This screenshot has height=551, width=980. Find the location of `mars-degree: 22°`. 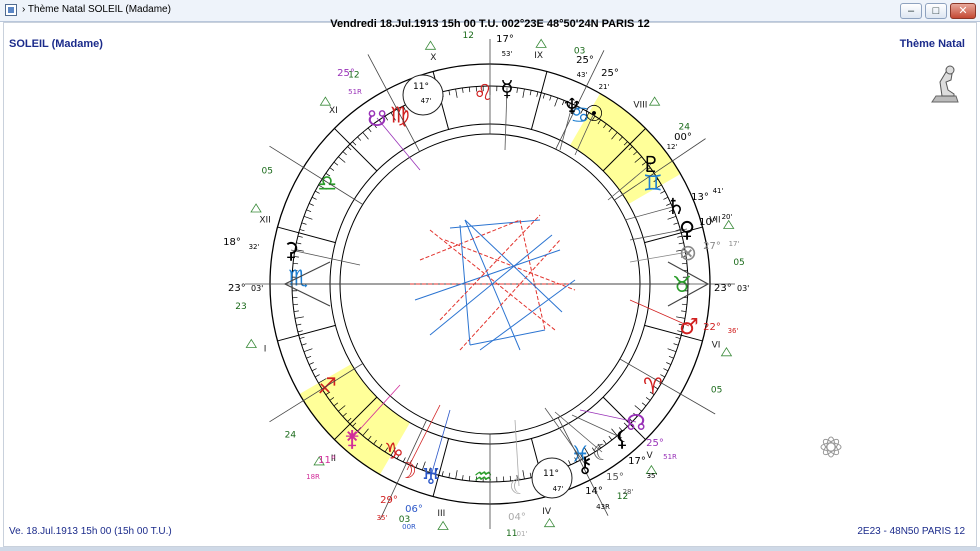

mars-degree: 22° is located at coordinates (712, 327).